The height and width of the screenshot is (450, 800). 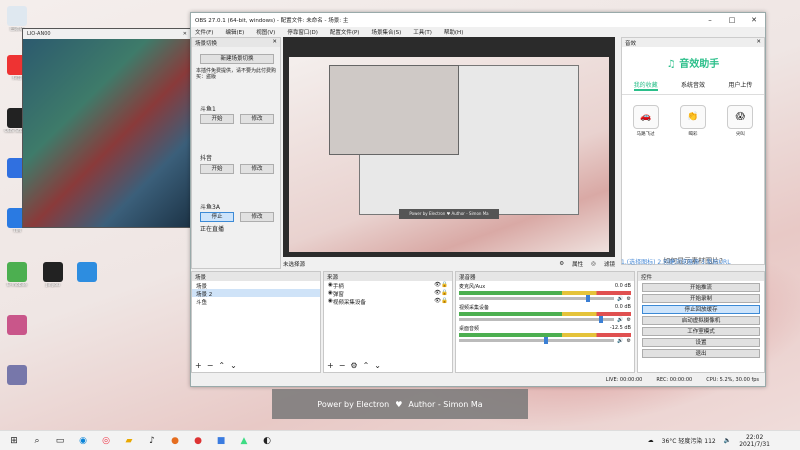 I want to click on scene-item: 场景 2, so click(x=256, y=293).